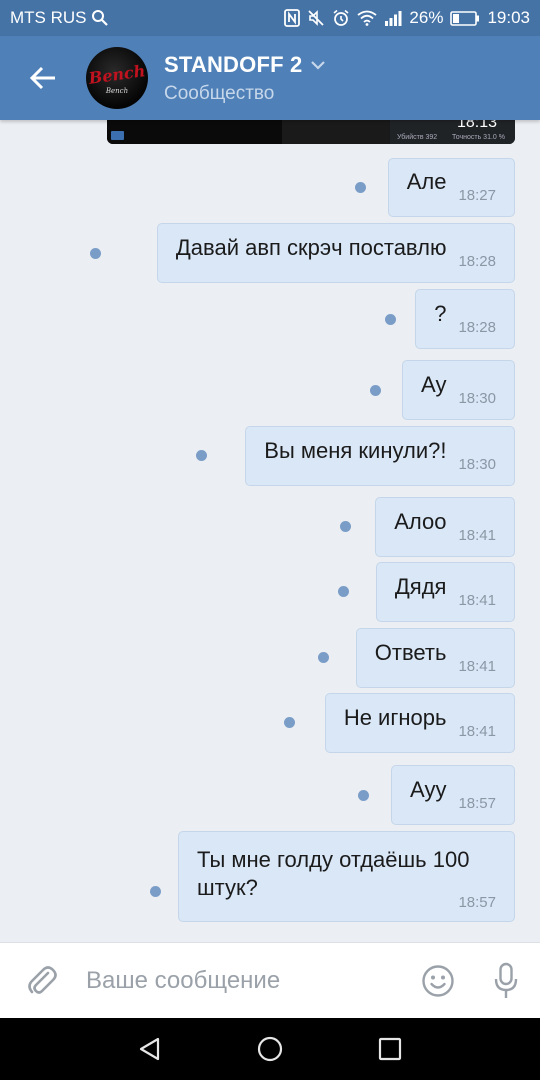 Image resolution: width=540 pixels, height=1080 pixels. I want to click on preview-kills: Убийств 392, so click(417, 137).